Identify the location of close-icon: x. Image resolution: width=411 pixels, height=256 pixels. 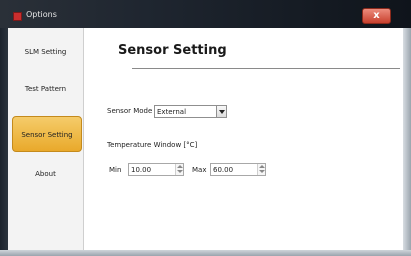
(376, 15).